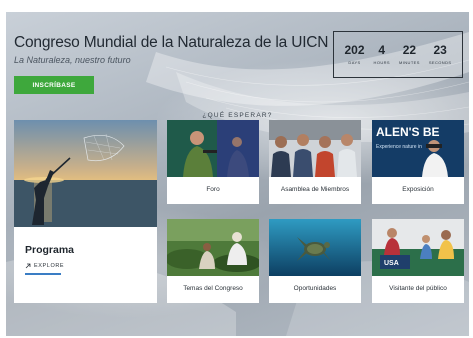 The height and width of the screenshot is (338, 473). Describe the element at coordinates (381, 62) in the screenshot. I see `countdown-unit: HOURS` at that location.